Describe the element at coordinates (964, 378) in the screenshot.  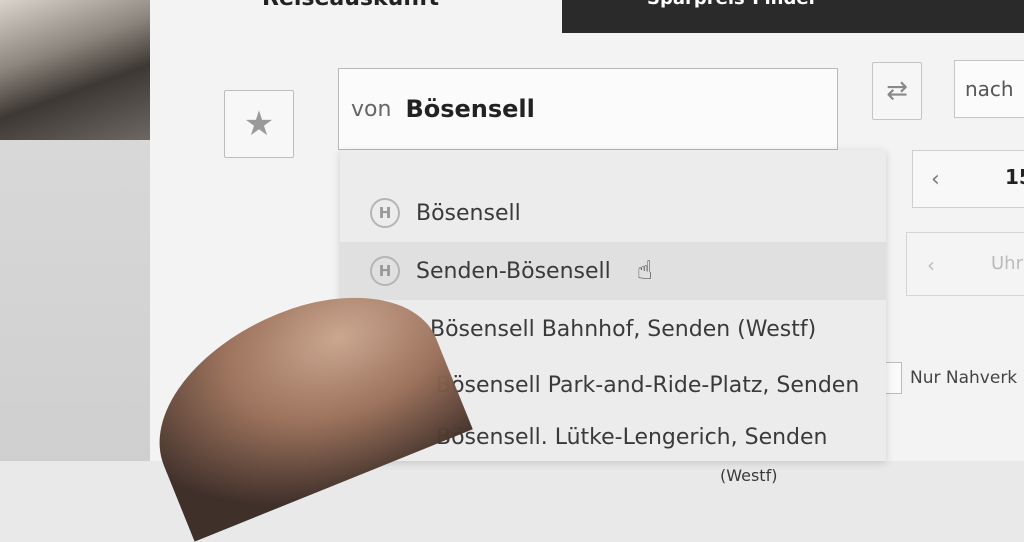
I see `nahverkehr-label: Nur Nahverk` at that location.